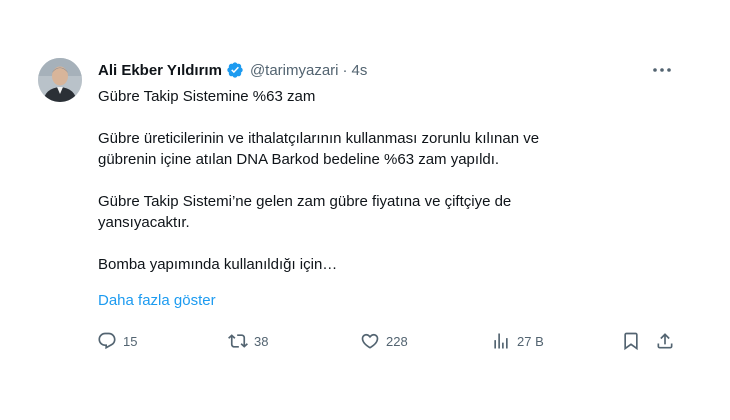 The width and height of the screenshot is (730, 420). I want to click on bookmark-button, so click(631, 341).